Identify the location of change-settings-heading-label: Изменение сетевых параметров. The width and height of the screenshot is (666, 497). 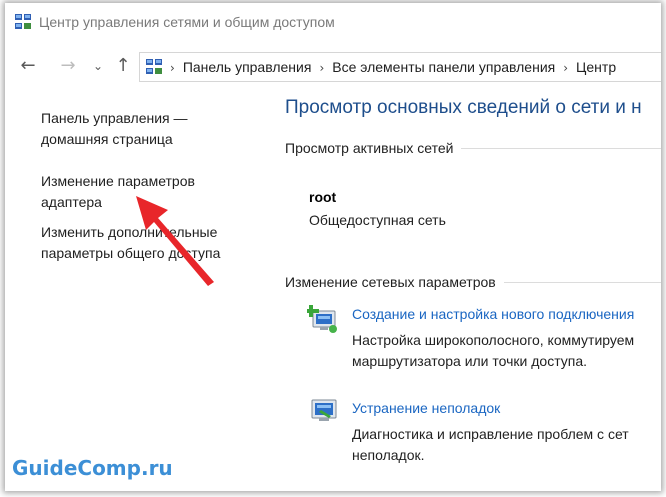
(390, 282).